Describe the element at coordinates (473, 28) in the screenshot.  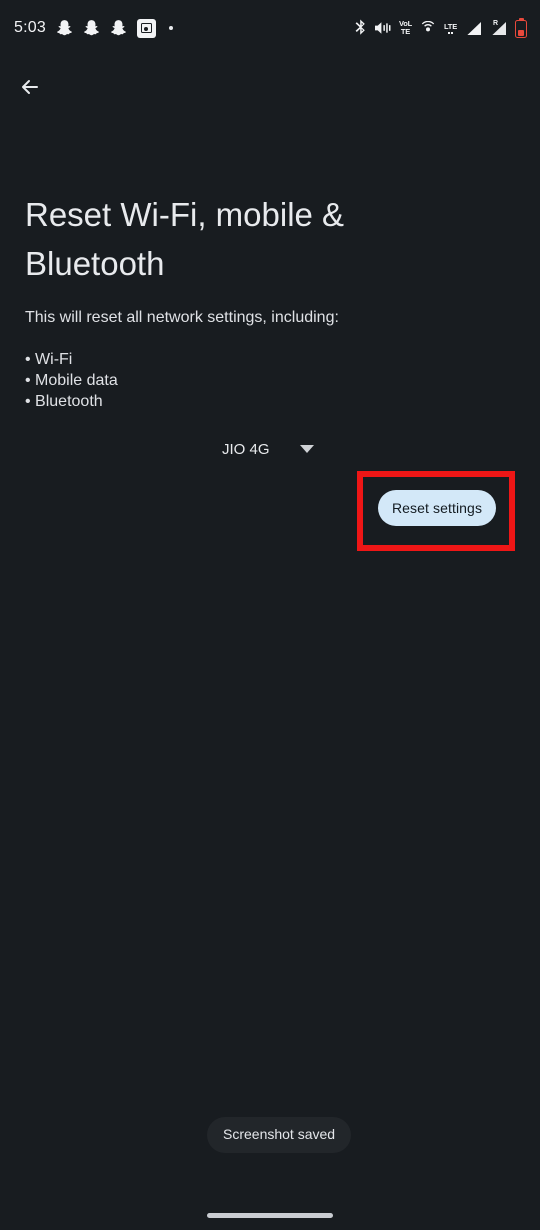
I see `signal-bars-icon` at that location.